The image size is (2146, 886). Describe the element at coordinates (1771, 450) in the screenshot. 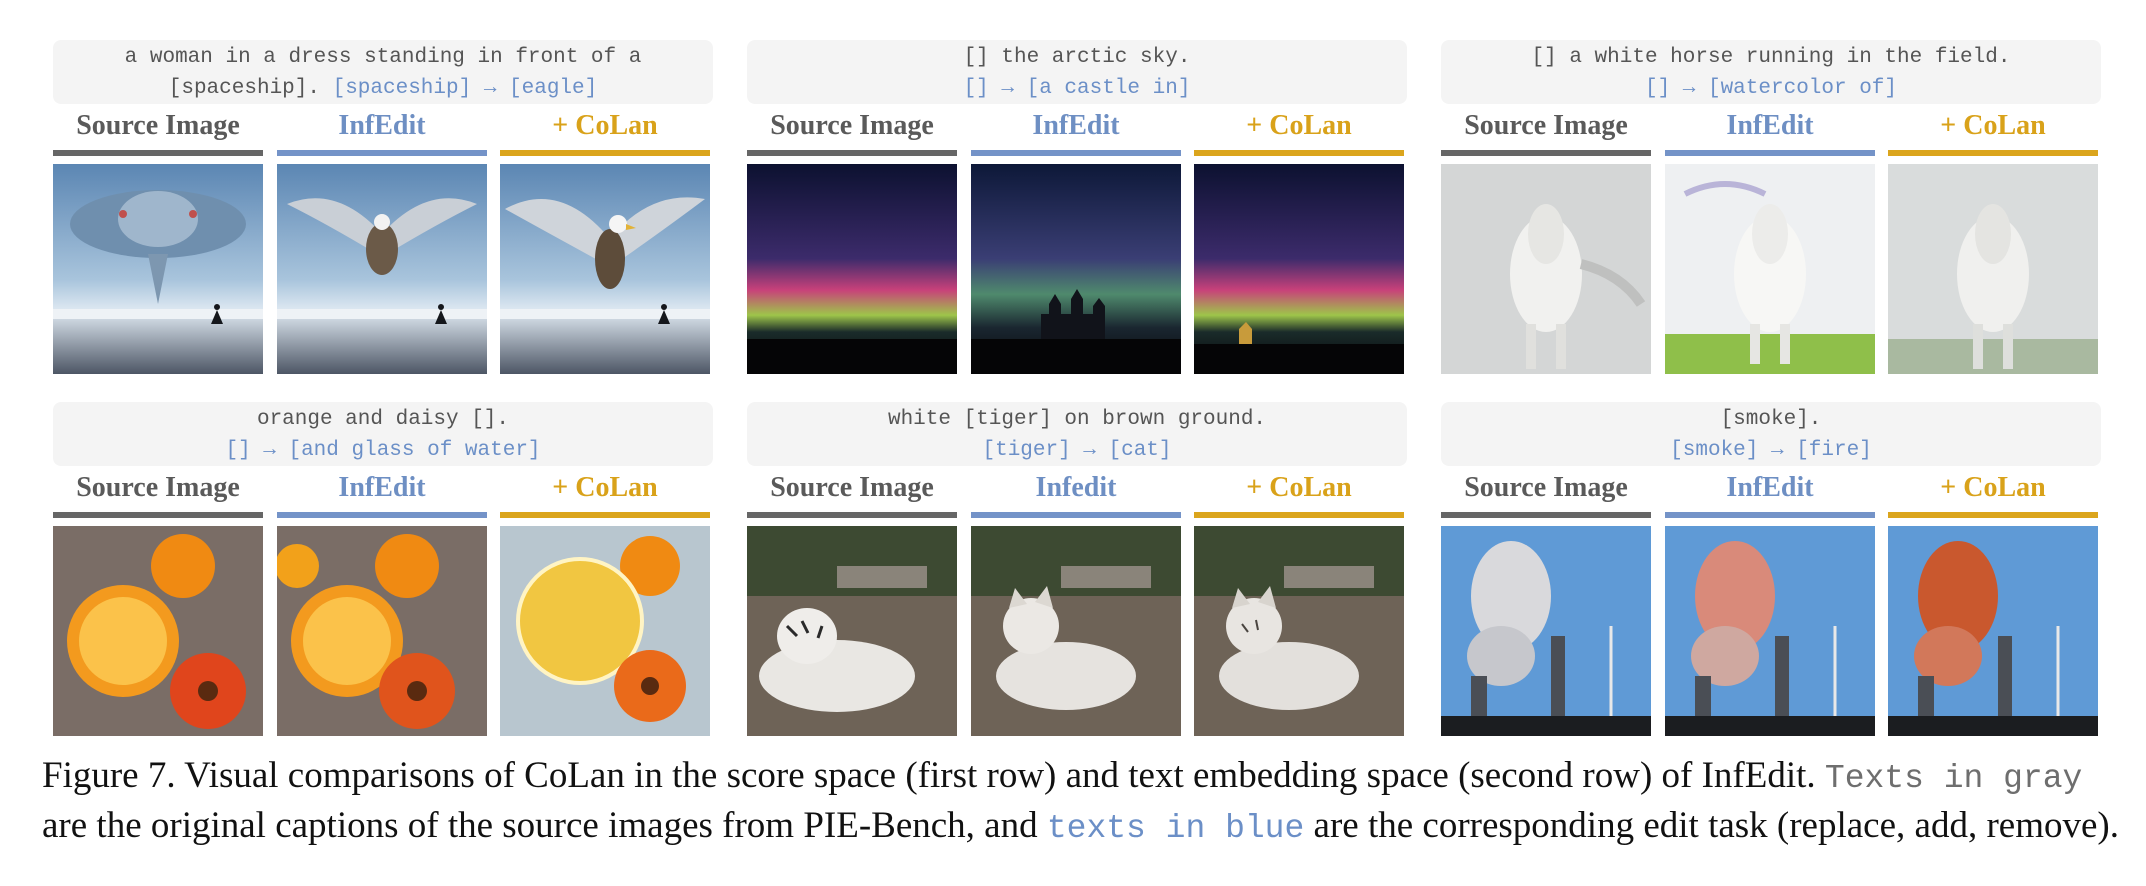

I see `caption-edit-text: [smoke] → [fire]` at that location.